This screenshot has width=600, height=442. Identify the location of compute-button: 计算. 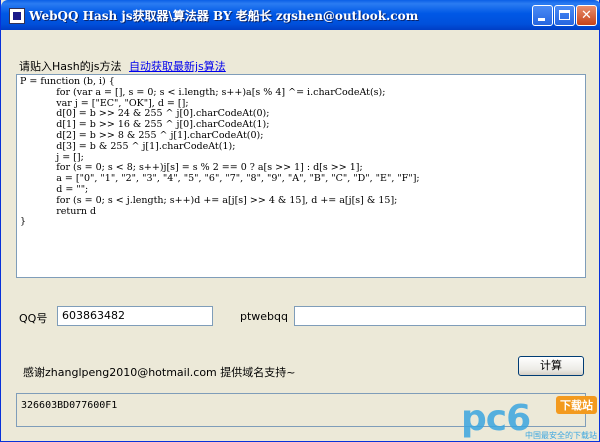
(551, 366).